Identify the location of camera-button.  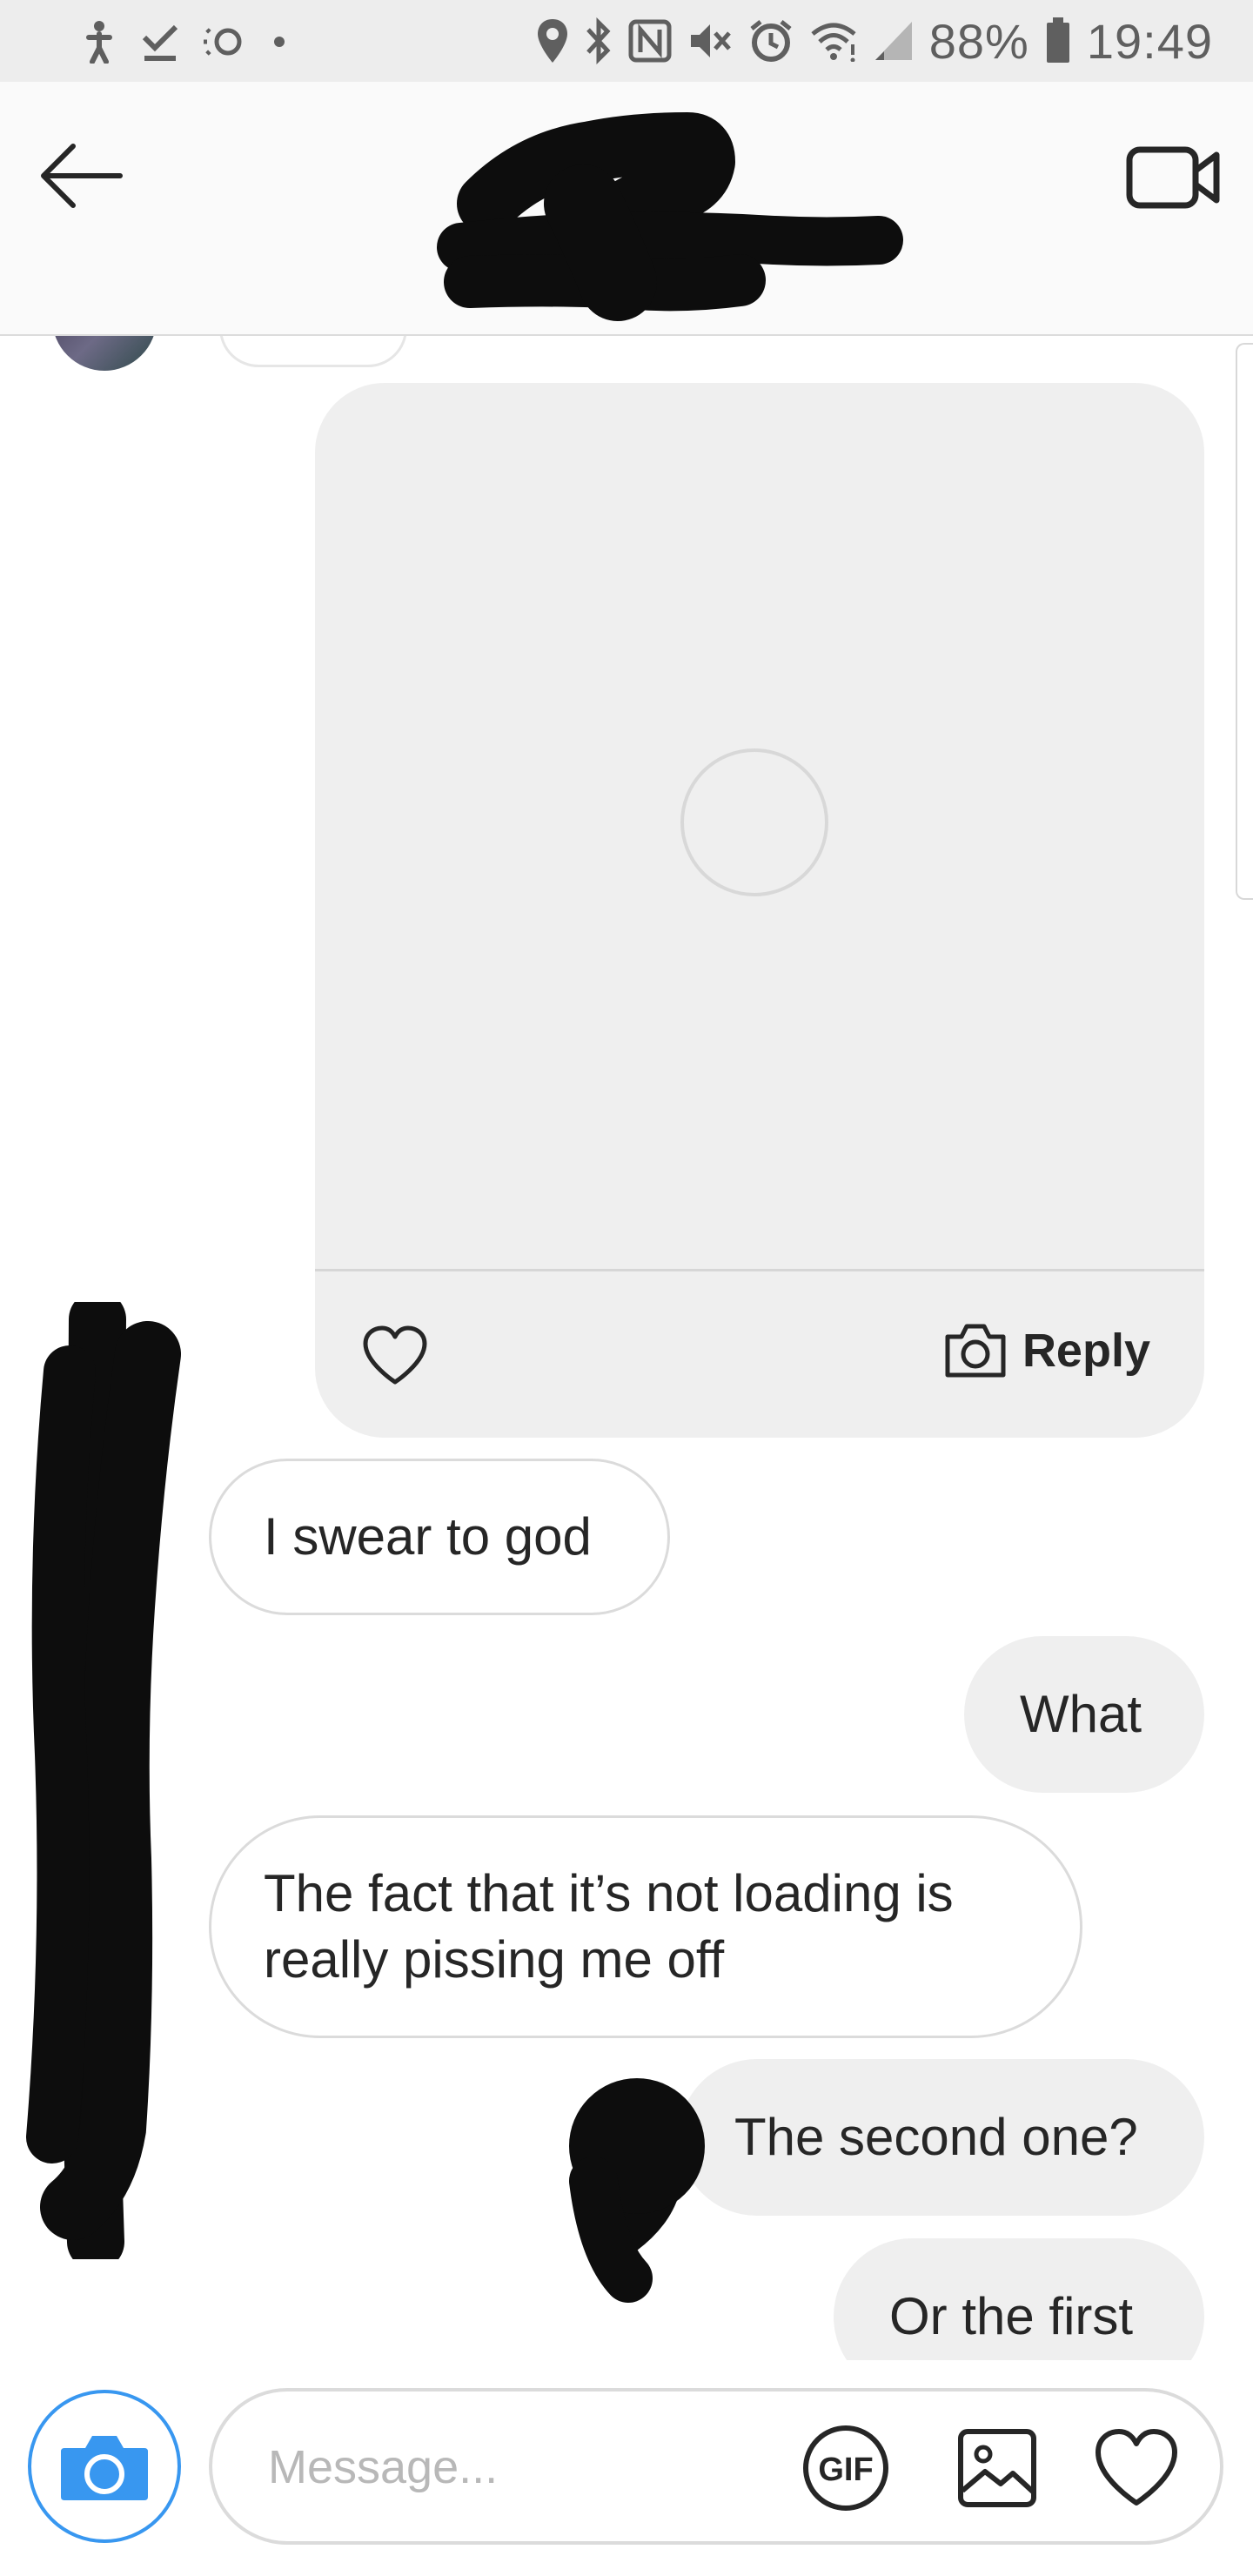
(104, 2467).